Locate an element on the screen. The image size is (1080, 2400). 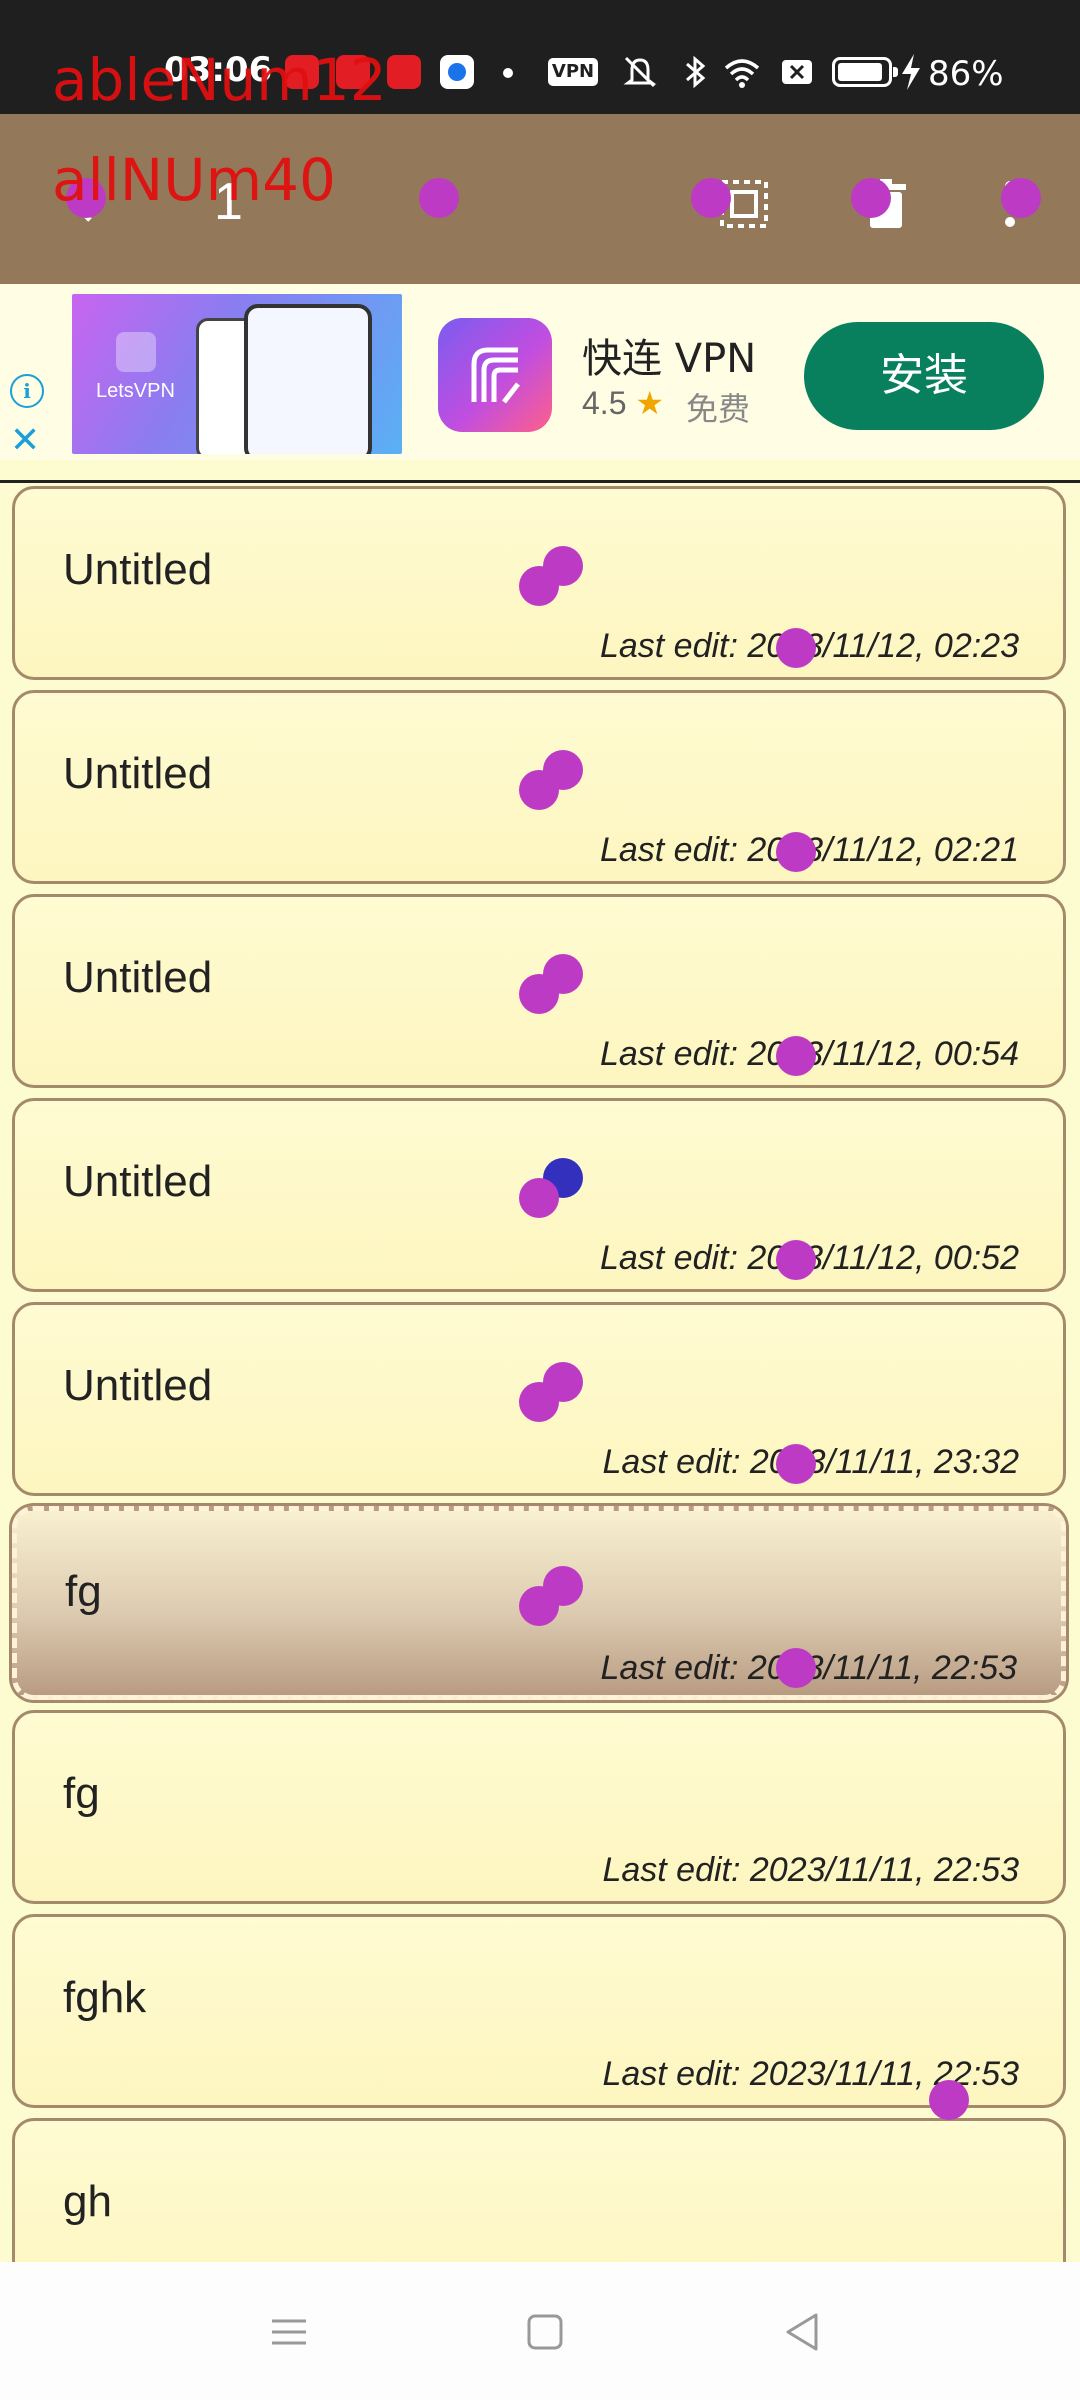
ad-info-icon: i is located at coordinates (27, 391).